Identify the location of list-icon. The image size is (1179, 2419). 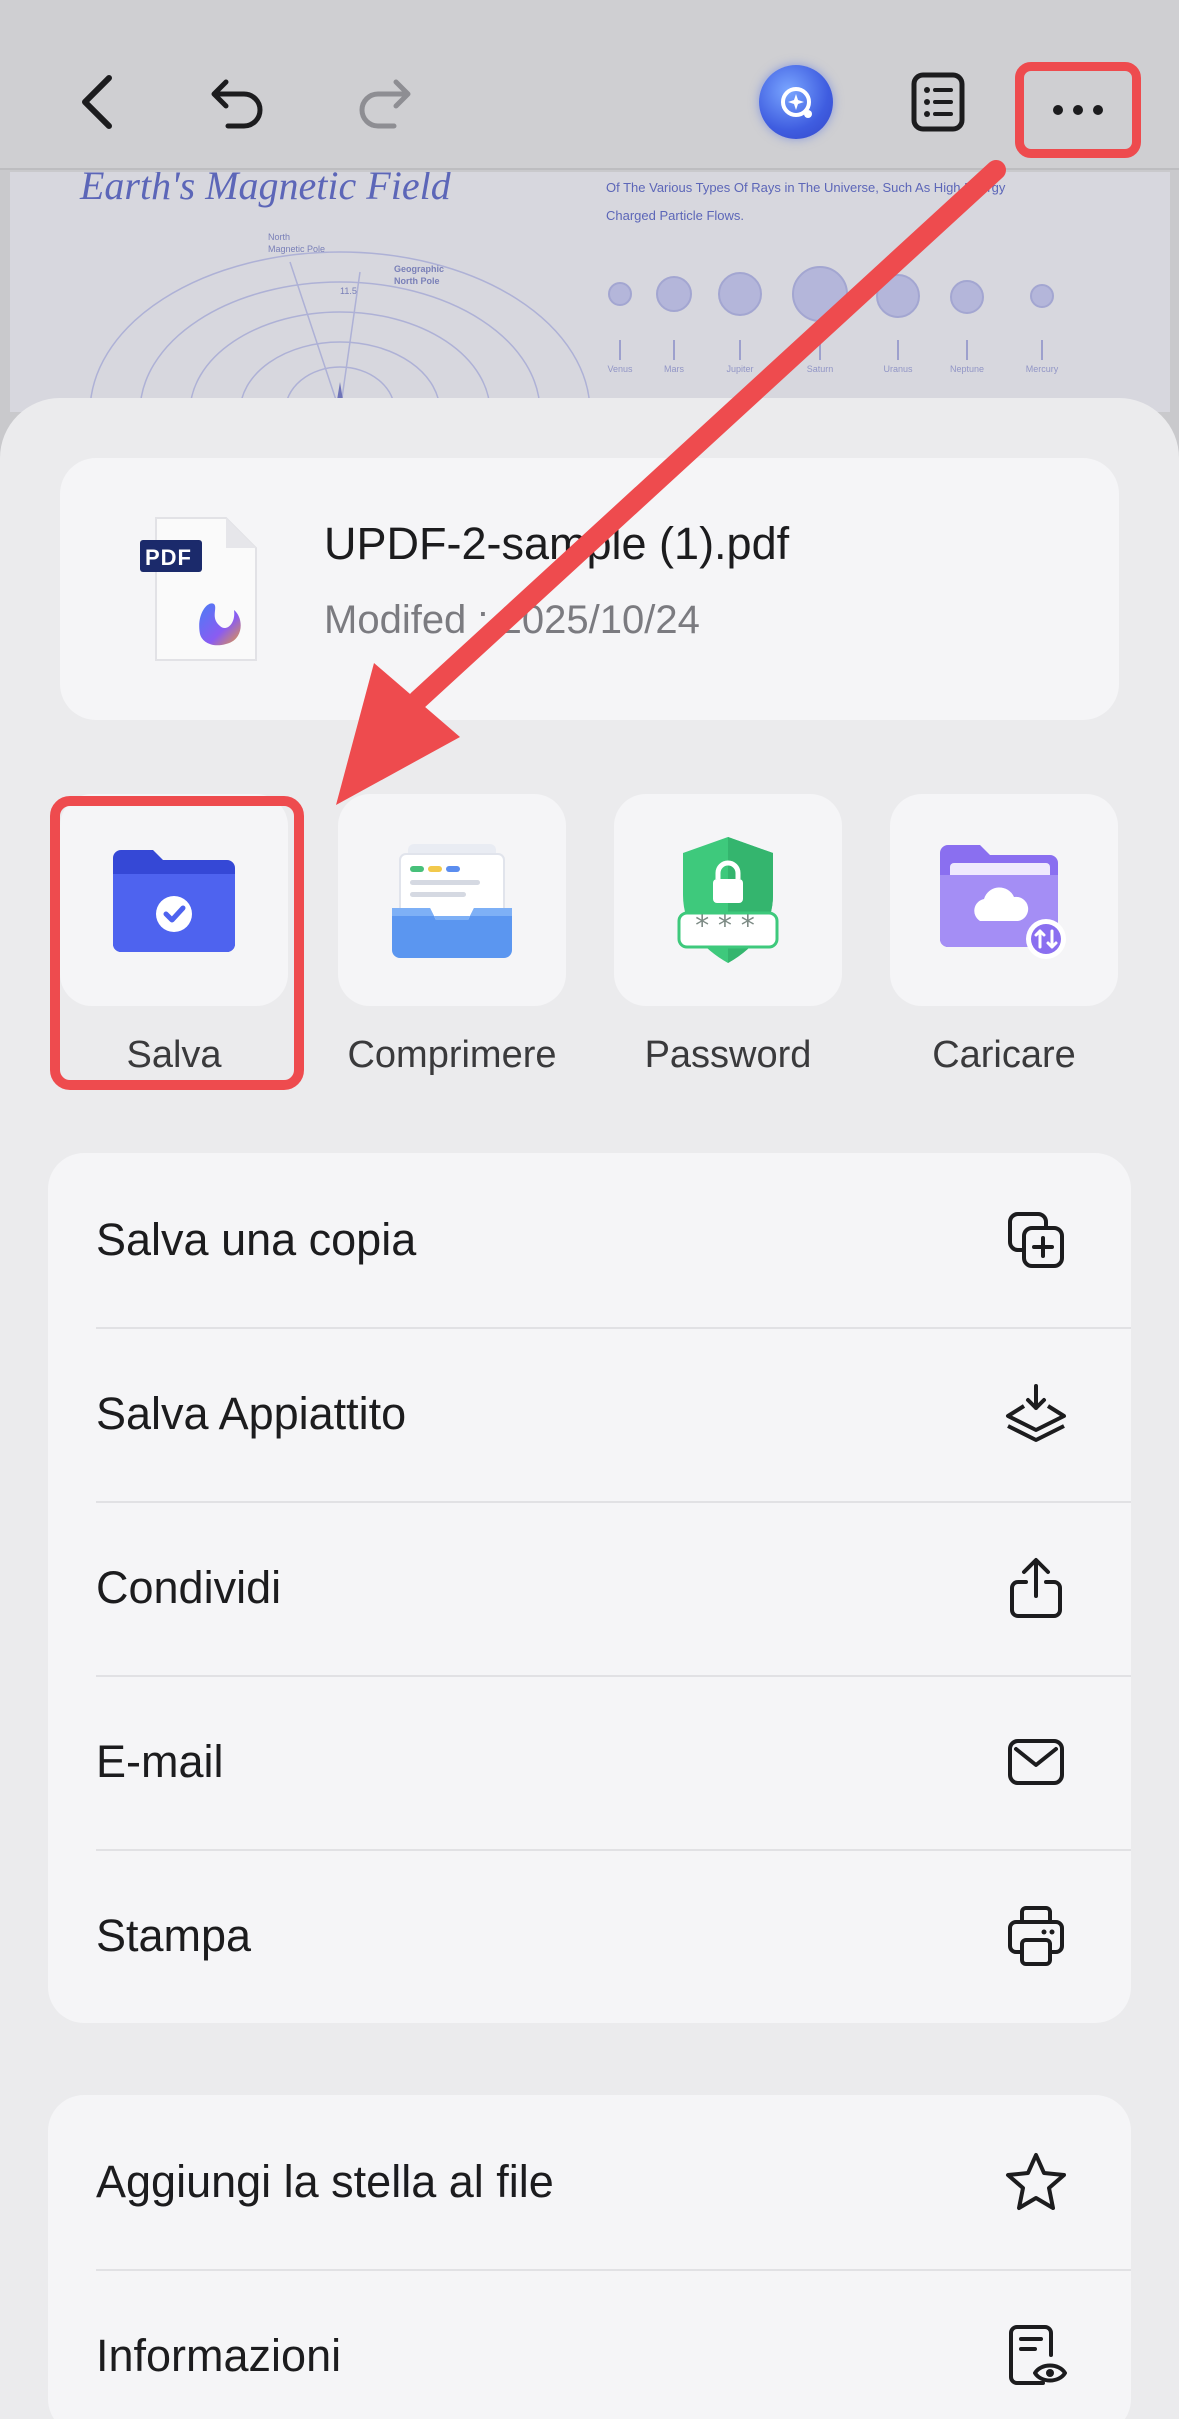
(938, 102).